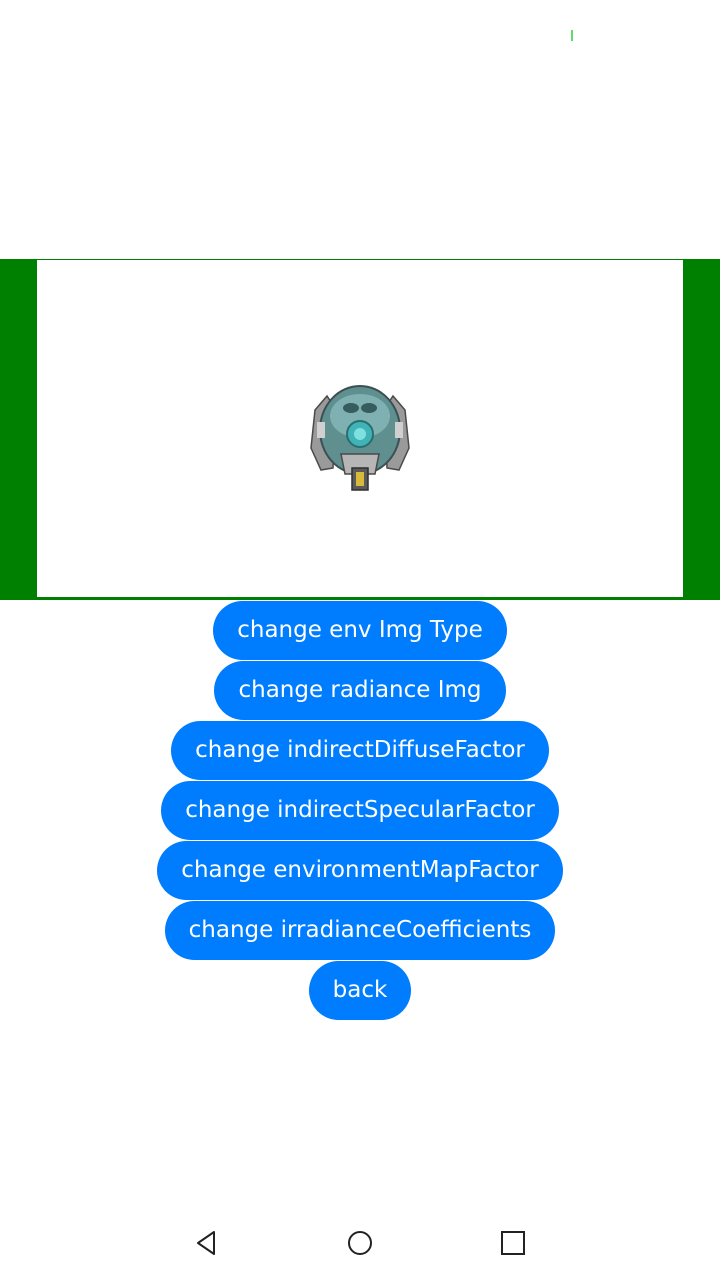 The image size is (720, 1280). I want to click on back-triangle-icon, so click(207, 1243).